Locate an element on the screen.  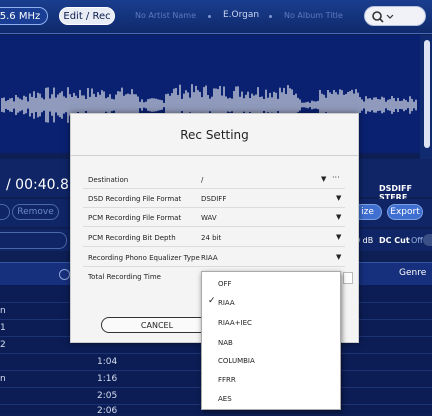
menu-item-off: OFF is located at coordinates (225, 284).